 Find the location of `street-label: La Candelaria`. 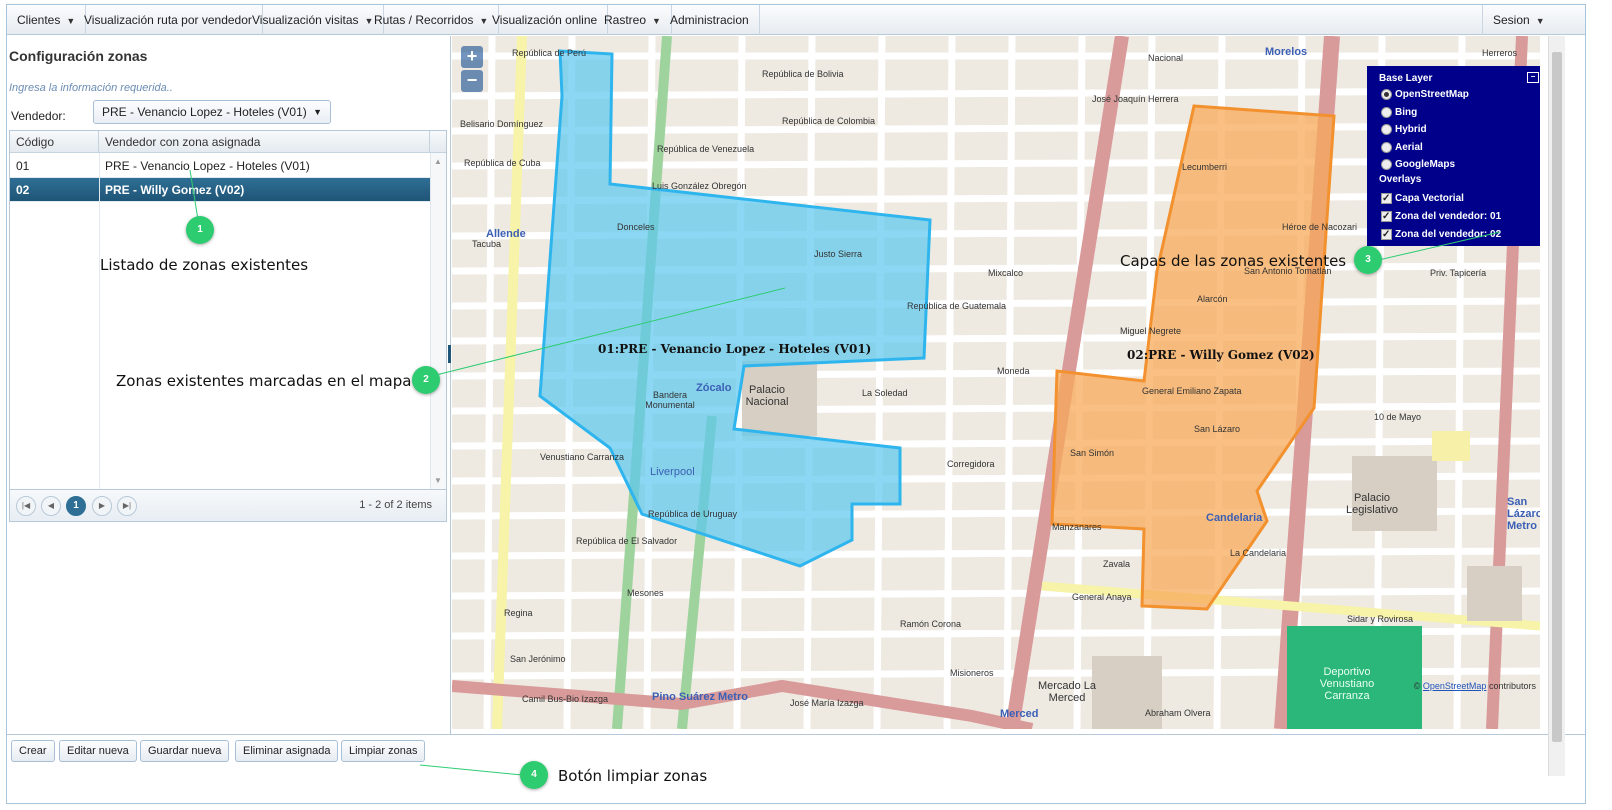

street-label: La Candelaria is located at coordinates (1258, 553).